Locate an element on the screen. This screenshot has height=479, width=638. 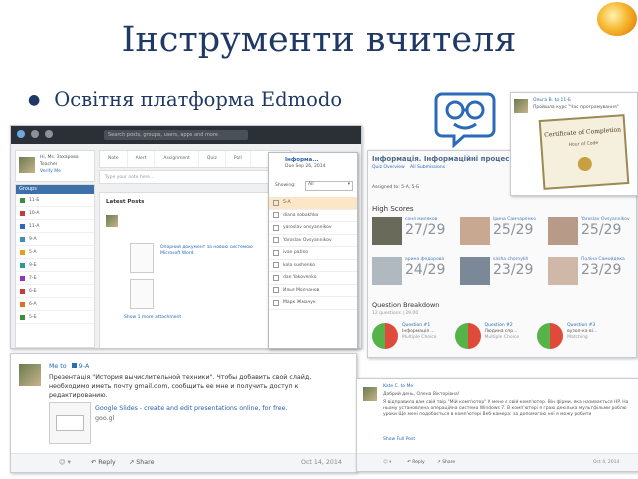
question-item: Question #3 вузол-ка ві... Matching is located at coordinates (567, 336).